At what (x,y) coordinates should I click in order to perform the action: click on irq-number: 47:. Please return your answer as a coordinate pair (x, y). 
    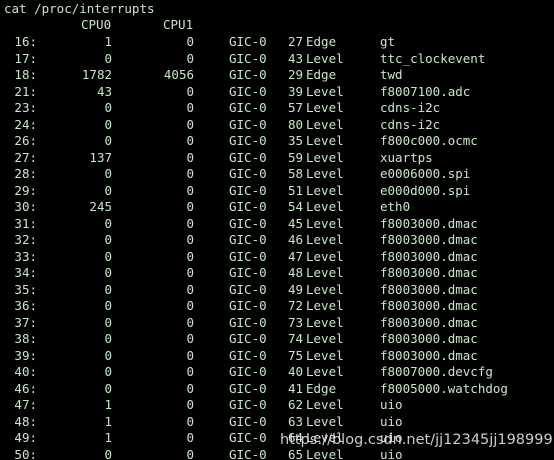
    Looking at the image, I should click on (25, 404).